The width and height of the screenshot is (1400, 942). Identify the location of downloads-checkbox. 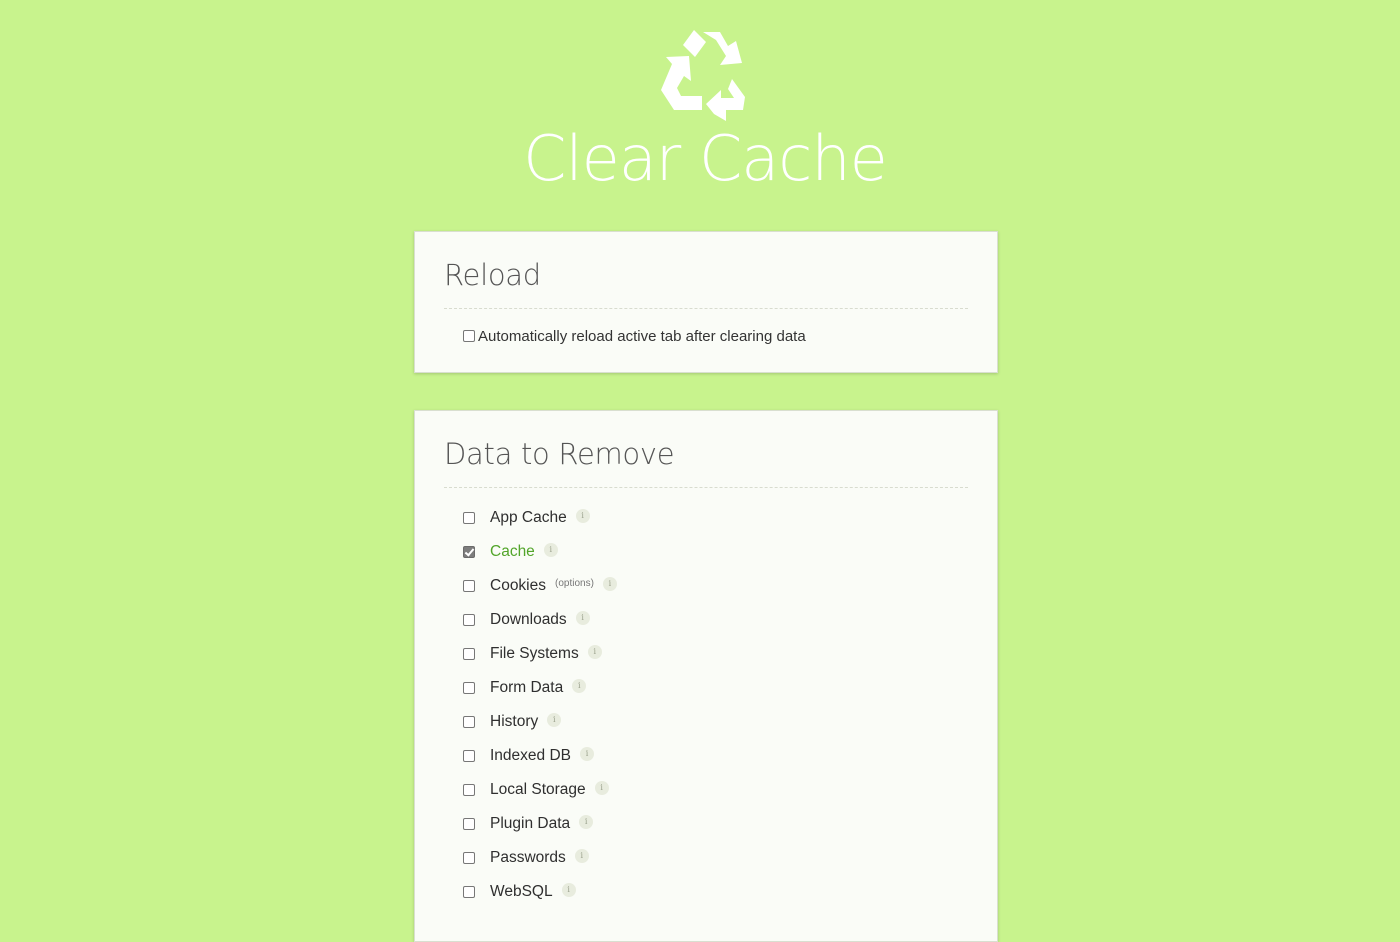
(469, 620).